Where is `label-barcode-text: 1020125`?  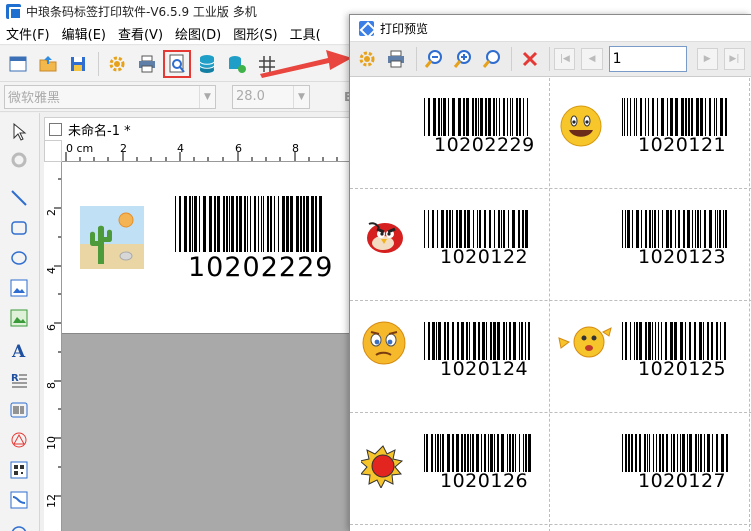
label-barcode-text: 1020125 is located at coordinates (682, 369).